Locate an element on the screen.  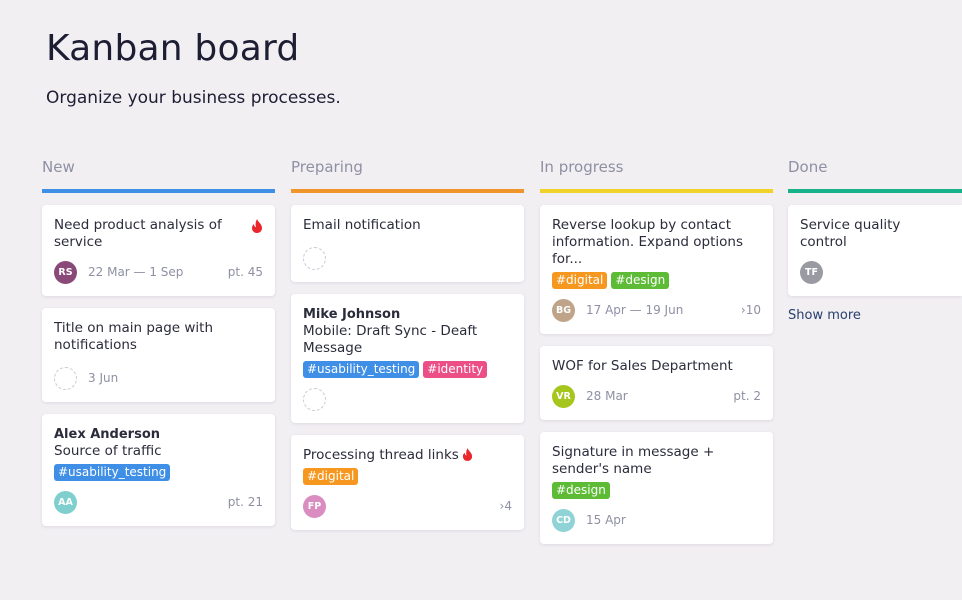
card-title: Processing thread links is located at coordinates (381, 455).